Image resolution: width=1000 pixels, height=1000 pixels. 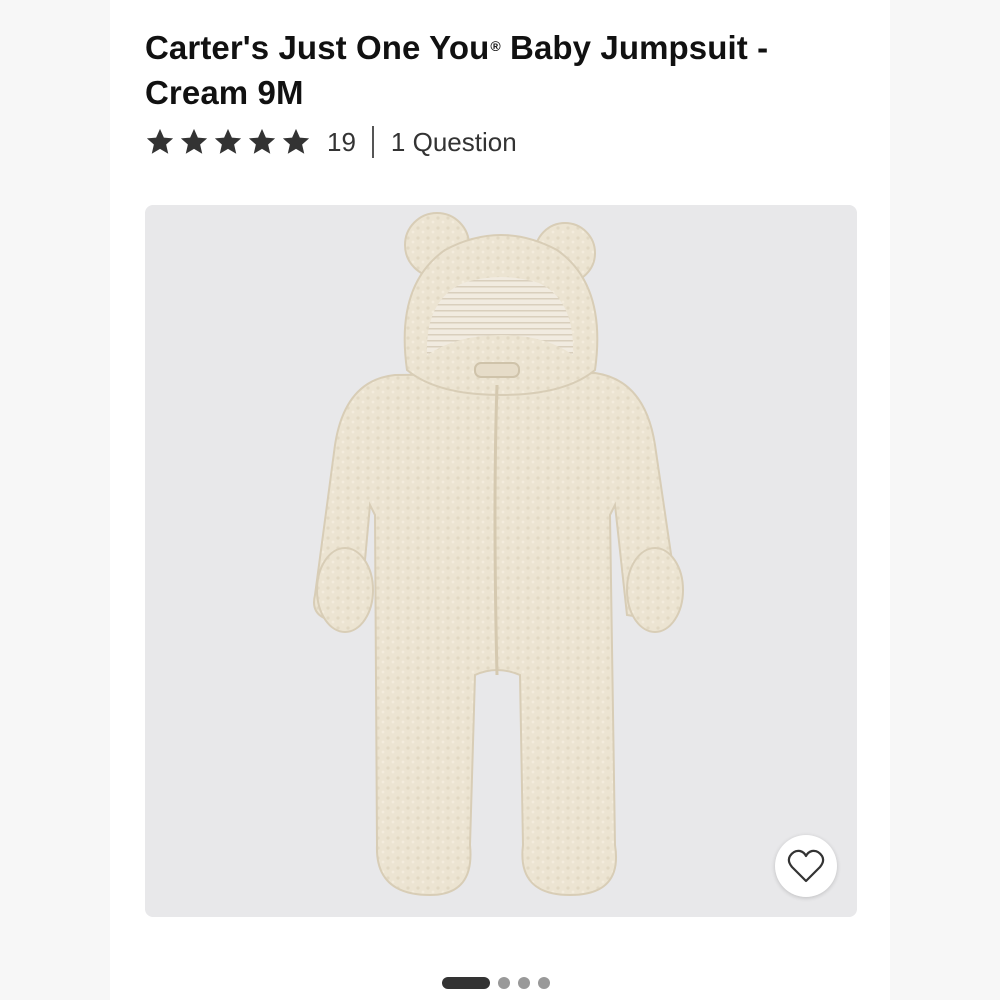 I want to click on star-rating, so click(x=228, y=142).